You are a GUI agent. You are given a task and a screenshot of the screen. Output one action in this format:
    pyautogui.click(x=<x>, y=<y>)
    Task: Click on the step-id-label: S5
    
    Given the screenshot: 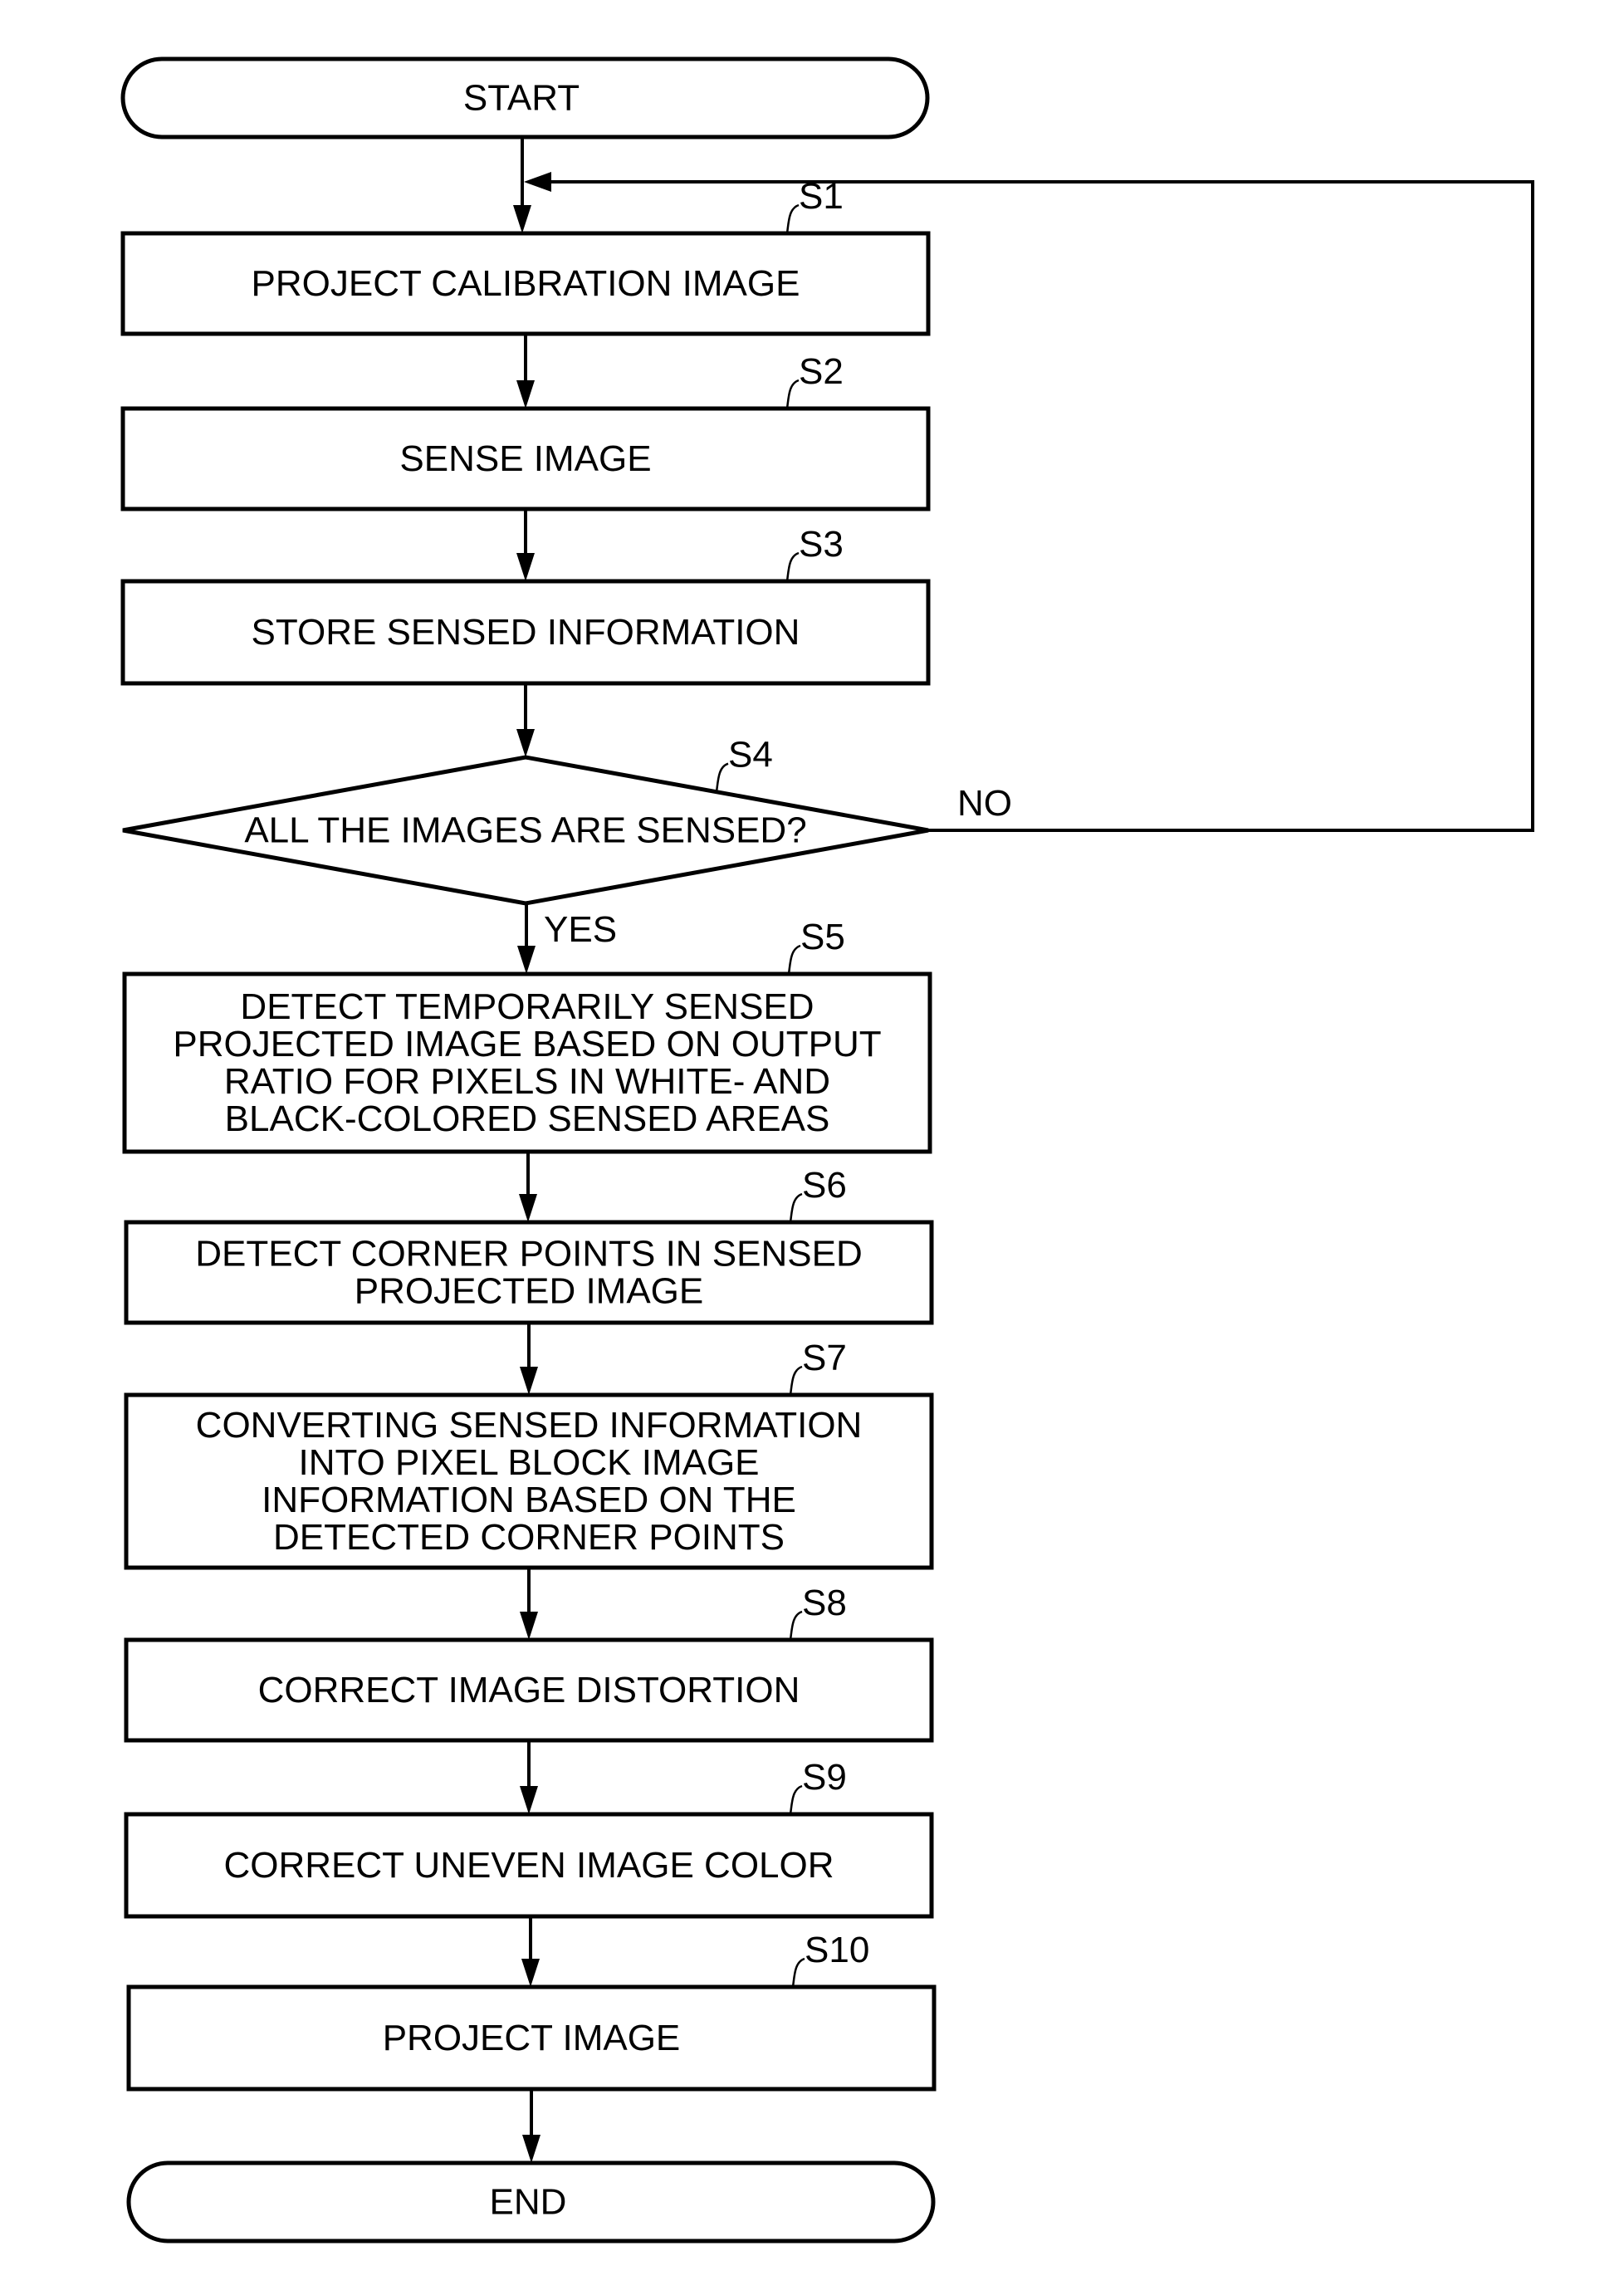 What is the action you would take?
    pyautogui.click(x=822, y=937)
    